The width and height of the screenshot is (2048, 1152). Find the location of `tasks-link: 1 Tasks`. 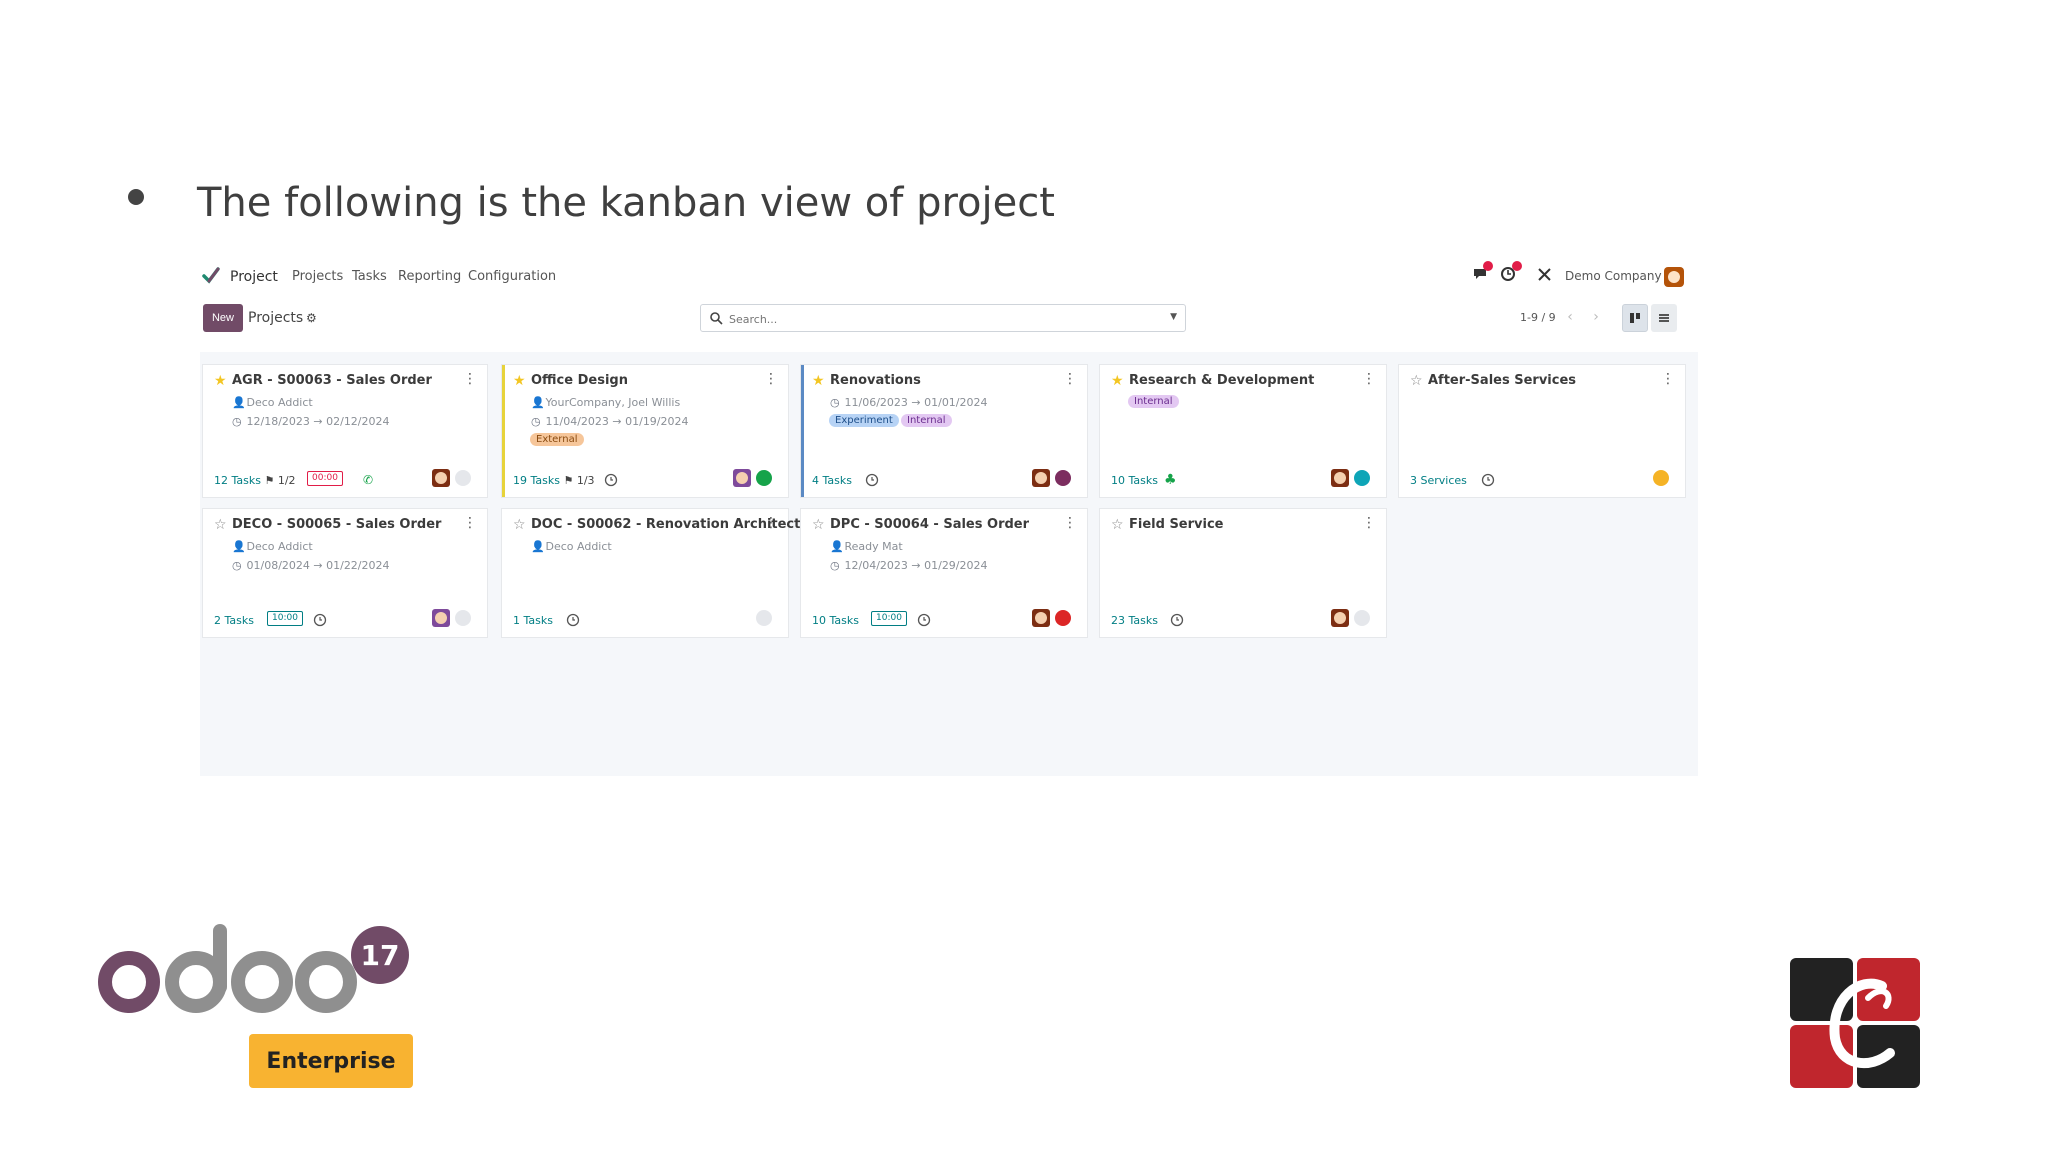

tasks-link: 1 Tasks is located at coordinates (533, 620).